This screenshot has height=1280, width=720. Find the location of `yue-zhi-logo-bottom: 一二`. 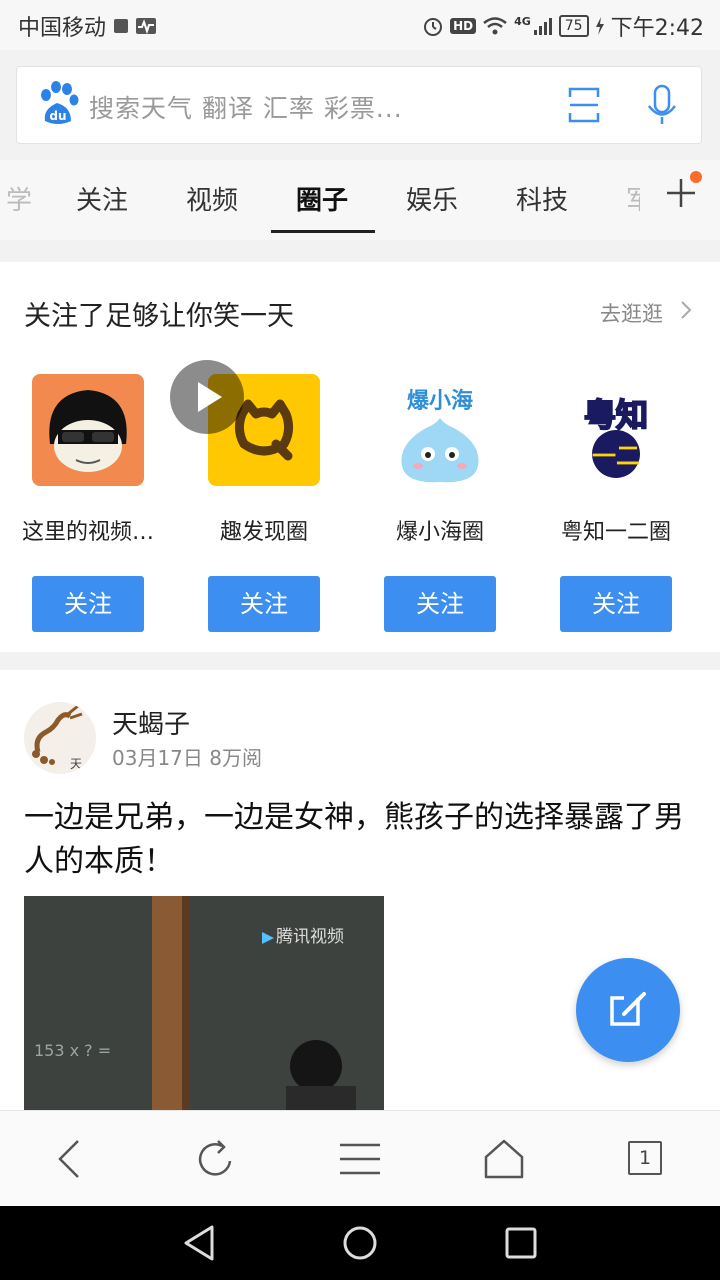

yue-zhi-logo-bottom: 一二 is located at coordinates (616, 456).